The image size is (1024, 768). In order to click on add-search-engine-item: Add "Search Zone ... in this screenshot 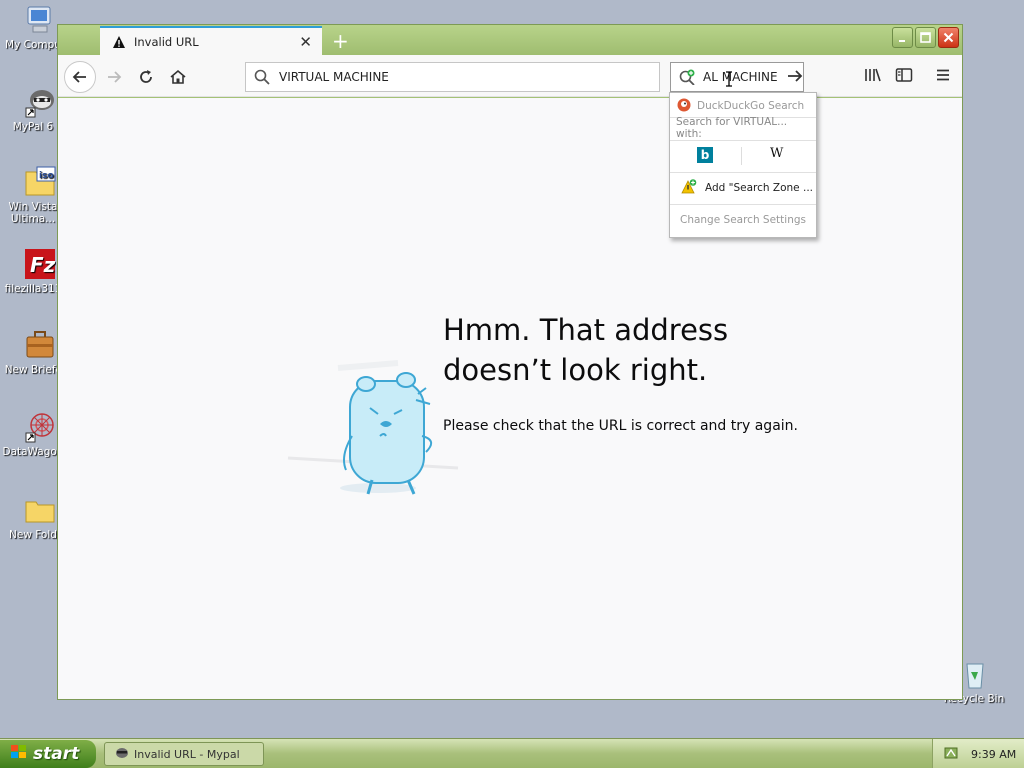, I will do `click(743, 188)`.